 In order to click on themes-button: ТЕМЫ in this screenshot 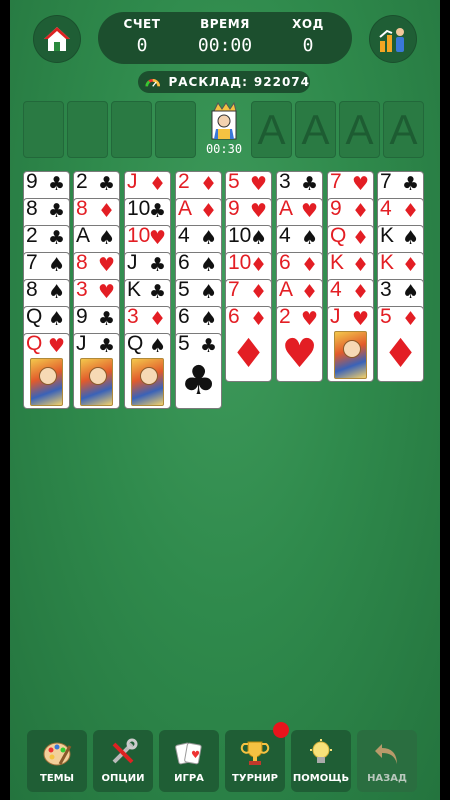, I will do `click(57, 761)`.